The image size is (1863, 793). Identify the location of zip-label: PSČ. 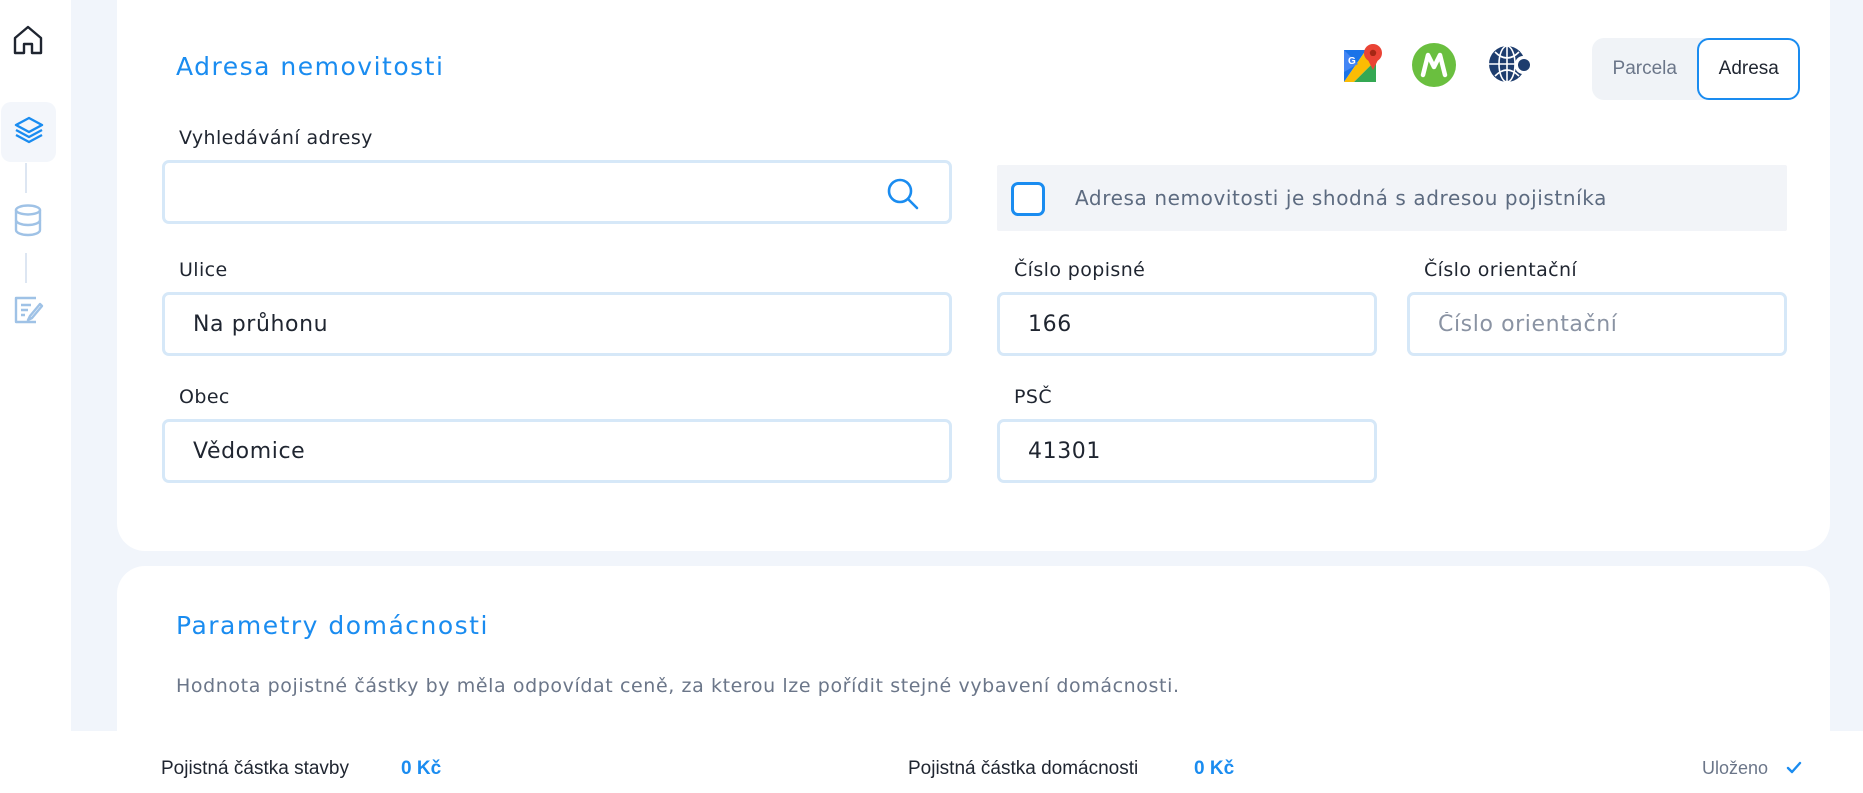
(1033, 397).